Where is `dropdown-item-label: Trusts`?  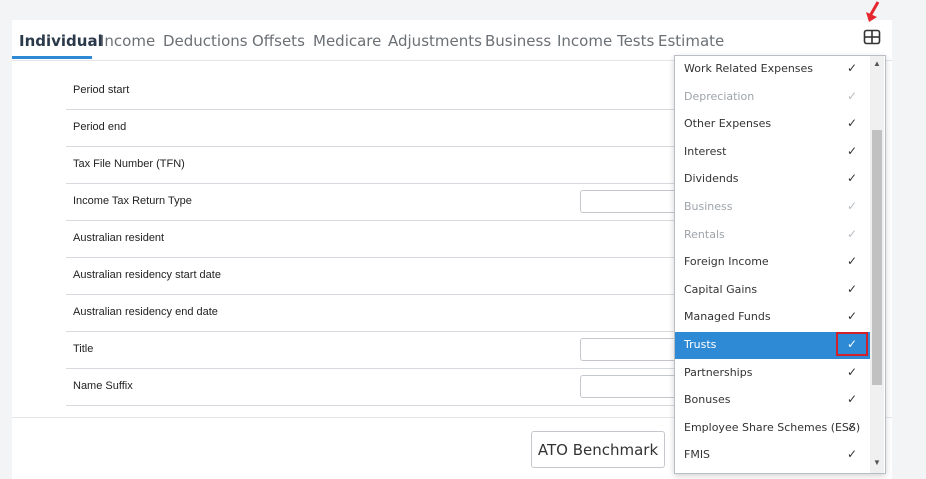
dropdown-item-label: Trusts is located at coordinates (700, 344).